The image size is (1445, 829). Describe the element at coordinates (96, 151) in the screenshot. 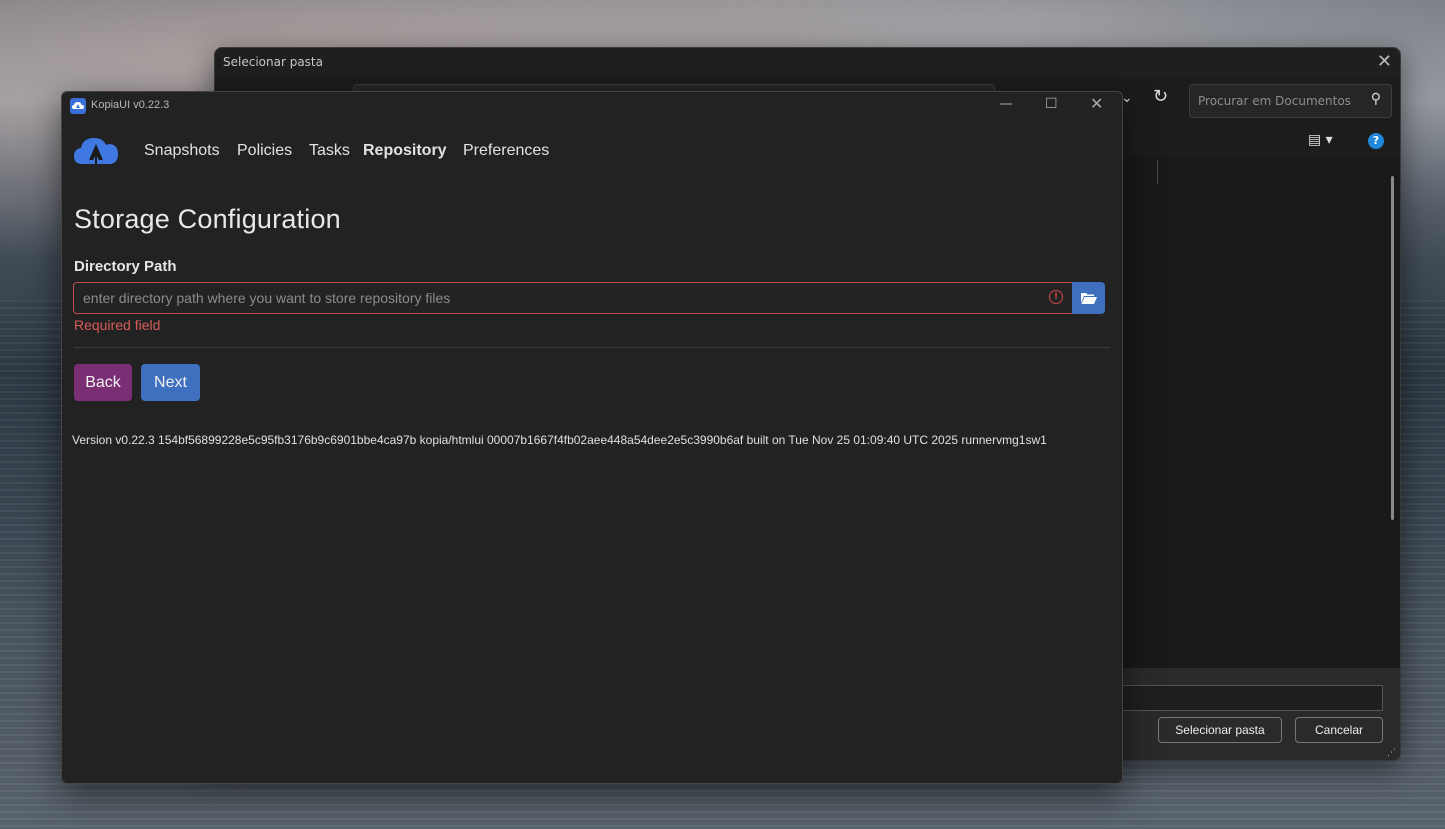

I see `kopia-logo-icon` at that location.